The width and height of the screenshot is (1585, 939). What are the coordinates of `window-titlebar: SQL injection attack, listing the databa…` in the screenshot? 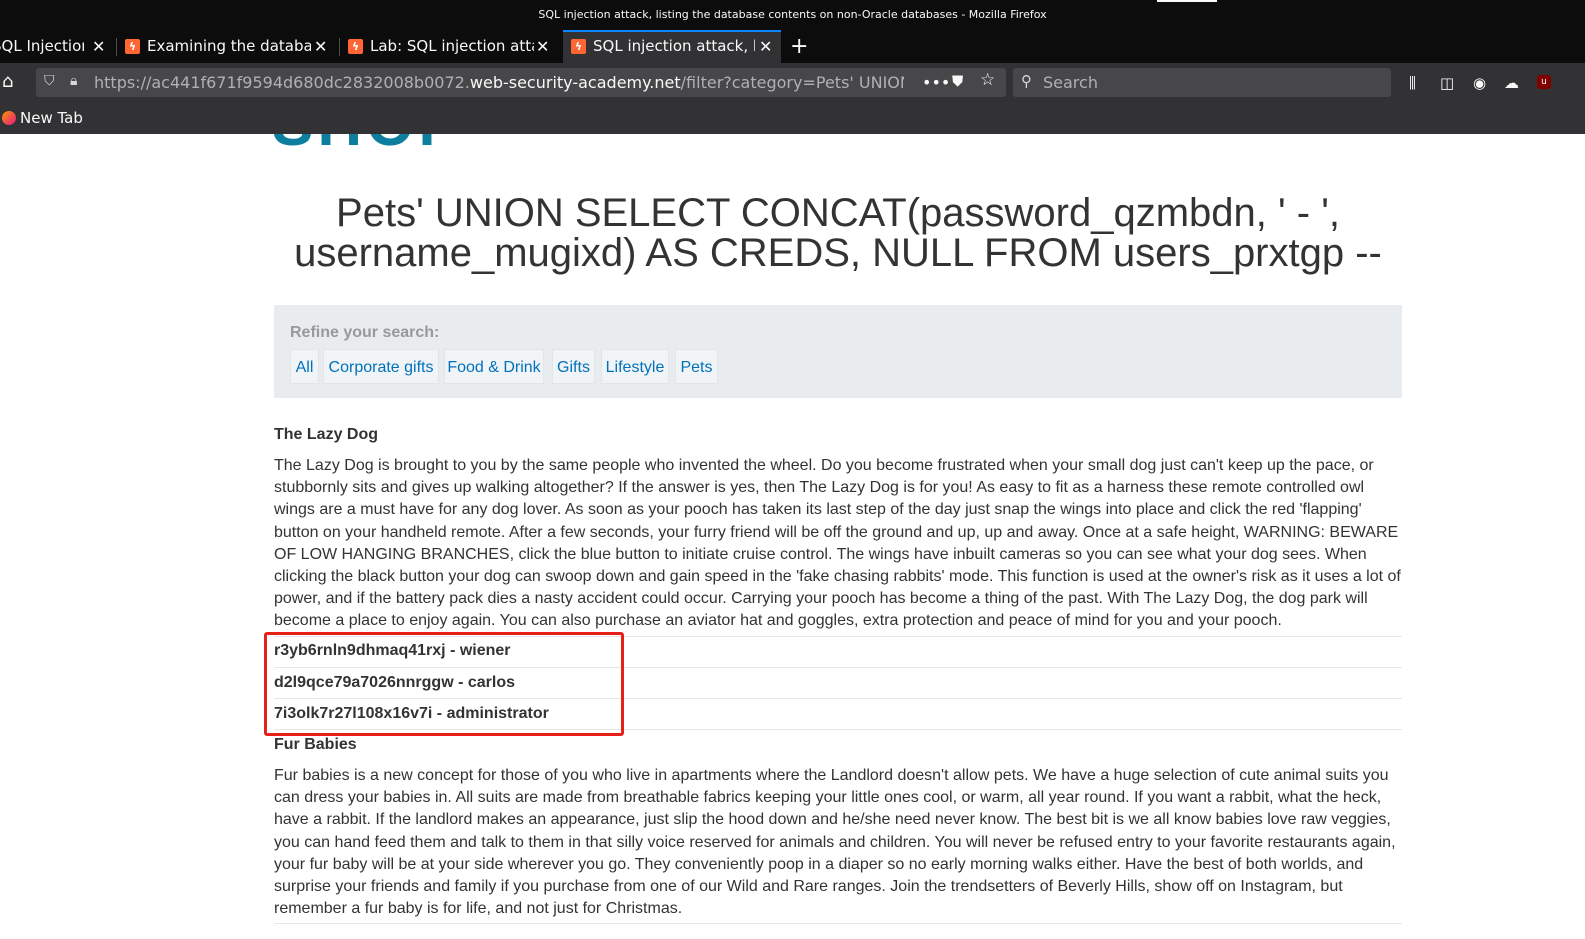 It's located at (792, 15).